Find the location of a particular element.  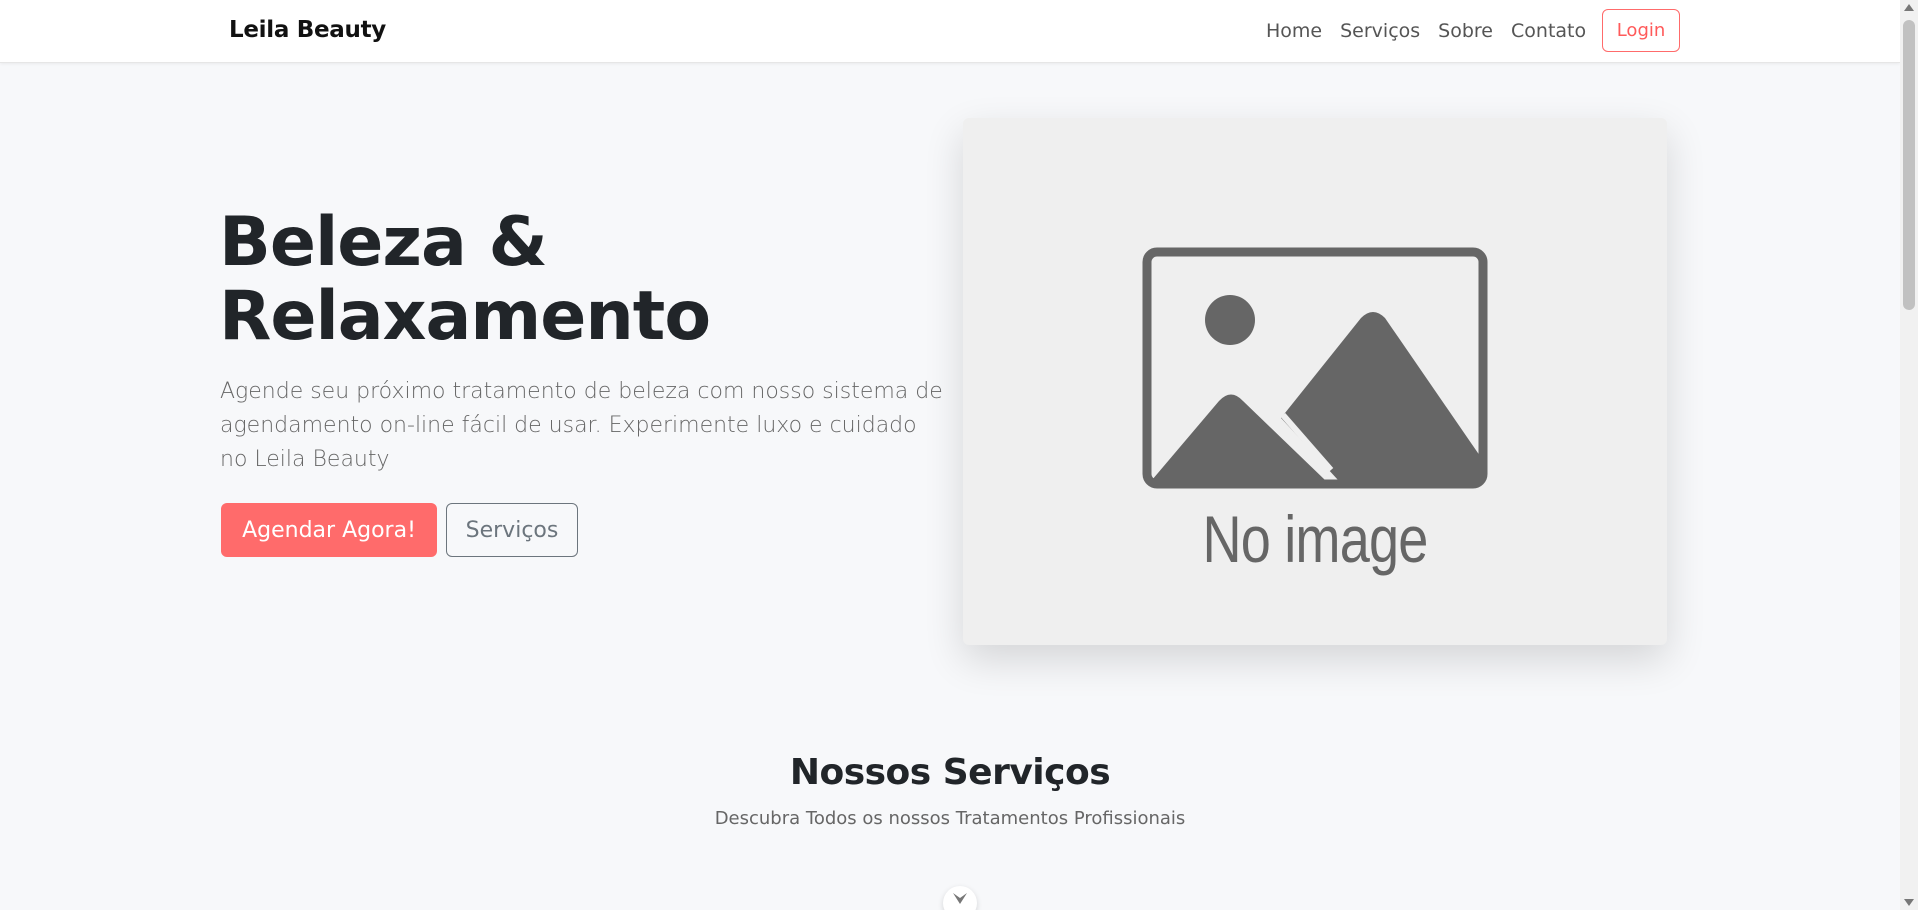

chevron-down-icon is located at coordinates (960, 898).